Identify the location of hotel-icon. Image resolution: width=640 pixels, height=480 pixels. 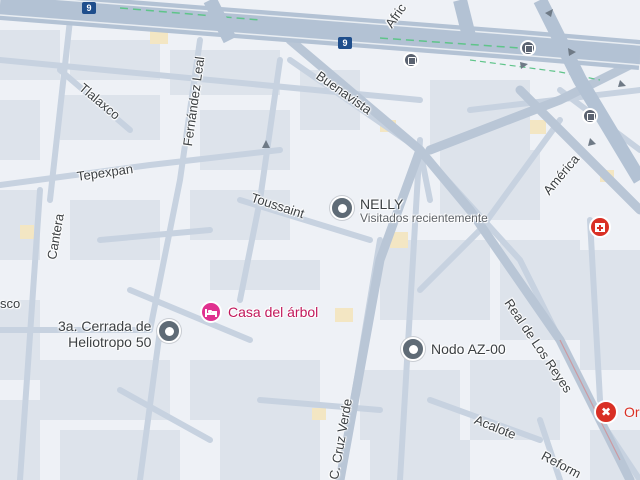
(211, 312).